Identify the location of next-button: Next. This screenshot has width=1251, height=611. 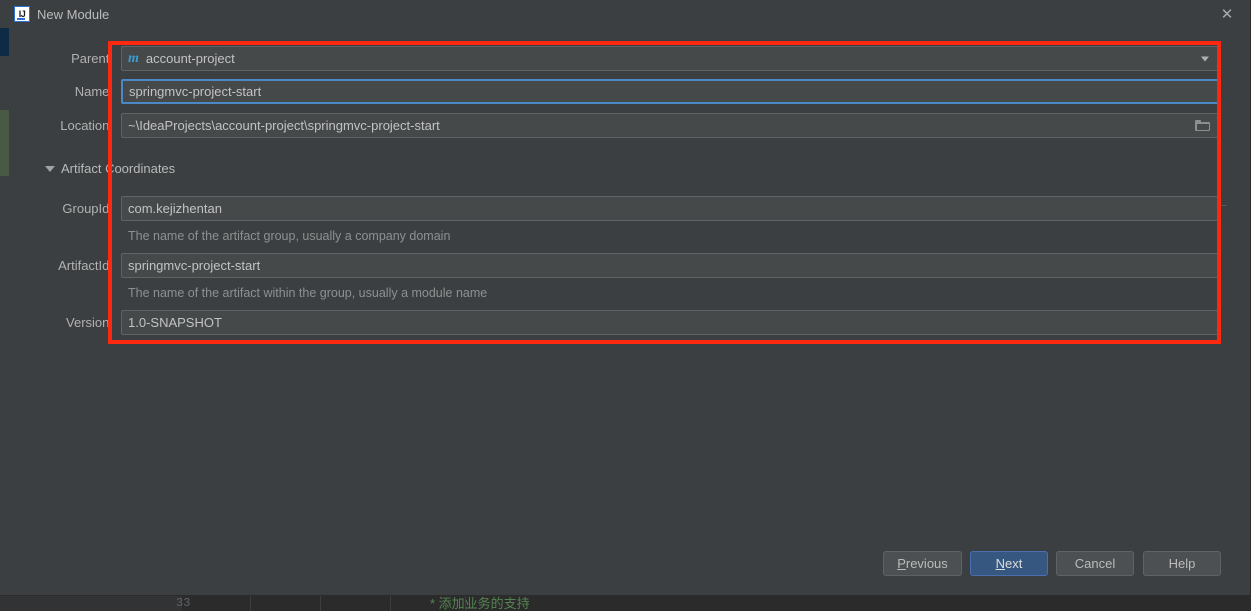
(1009, 563).